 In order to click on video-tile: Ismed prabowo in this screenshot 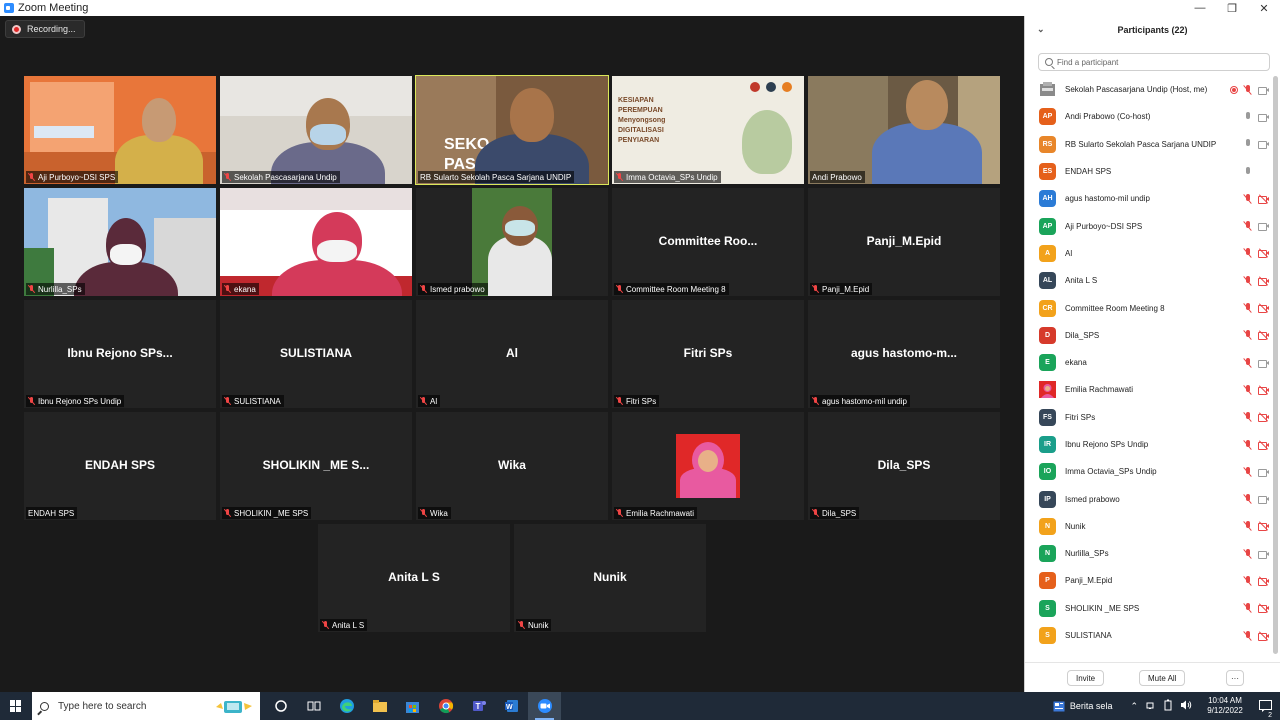, I will do `click(512, 242)`.